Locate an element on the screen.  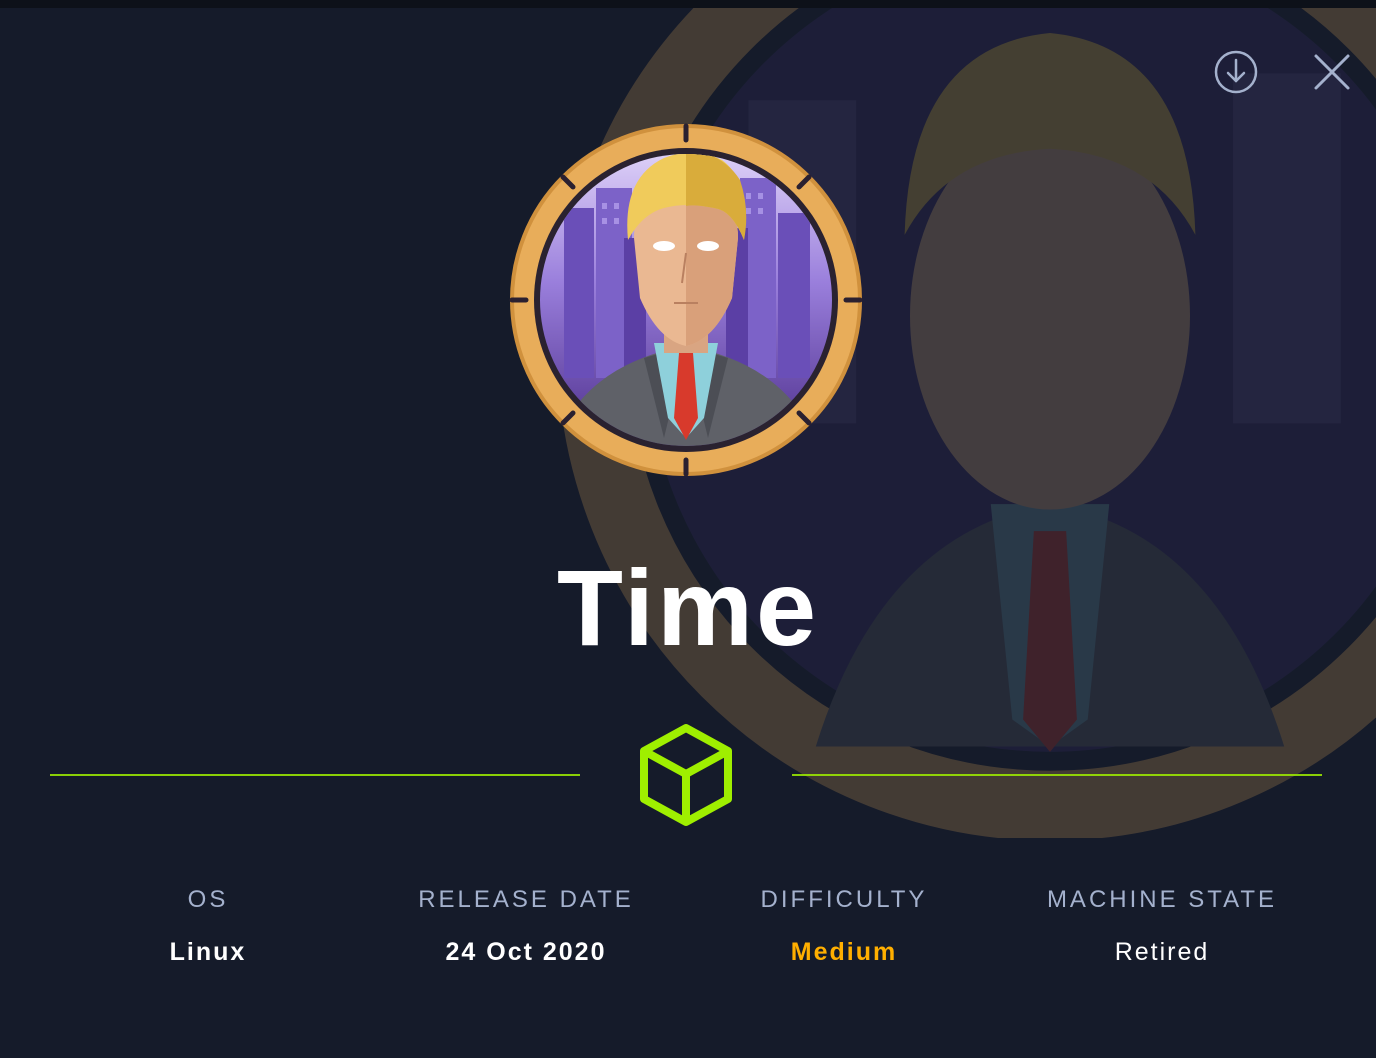
close-button is located at coordinates (1332, 72).